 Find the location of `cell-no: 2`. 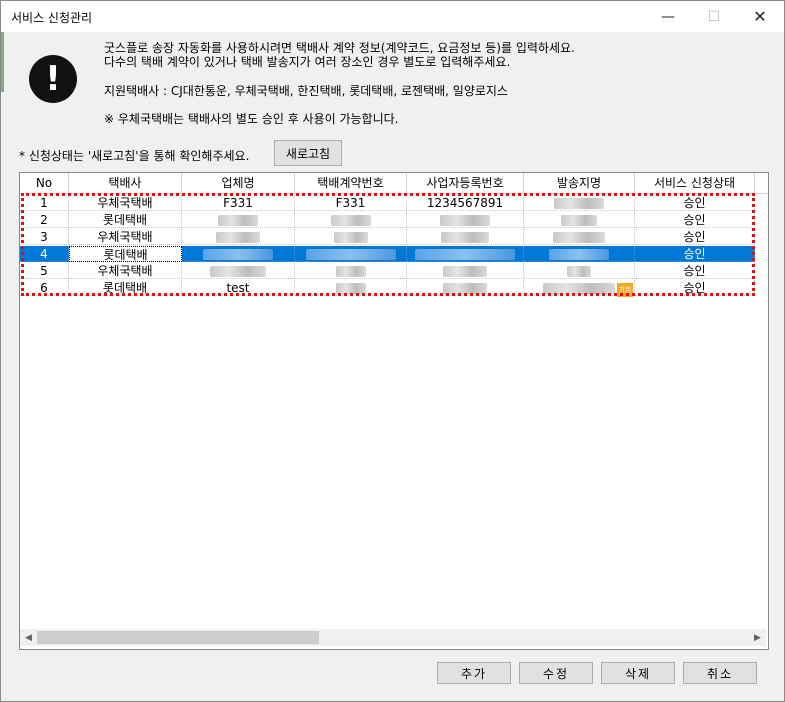

cell-no: 2 is located at coordinates (44, 220).